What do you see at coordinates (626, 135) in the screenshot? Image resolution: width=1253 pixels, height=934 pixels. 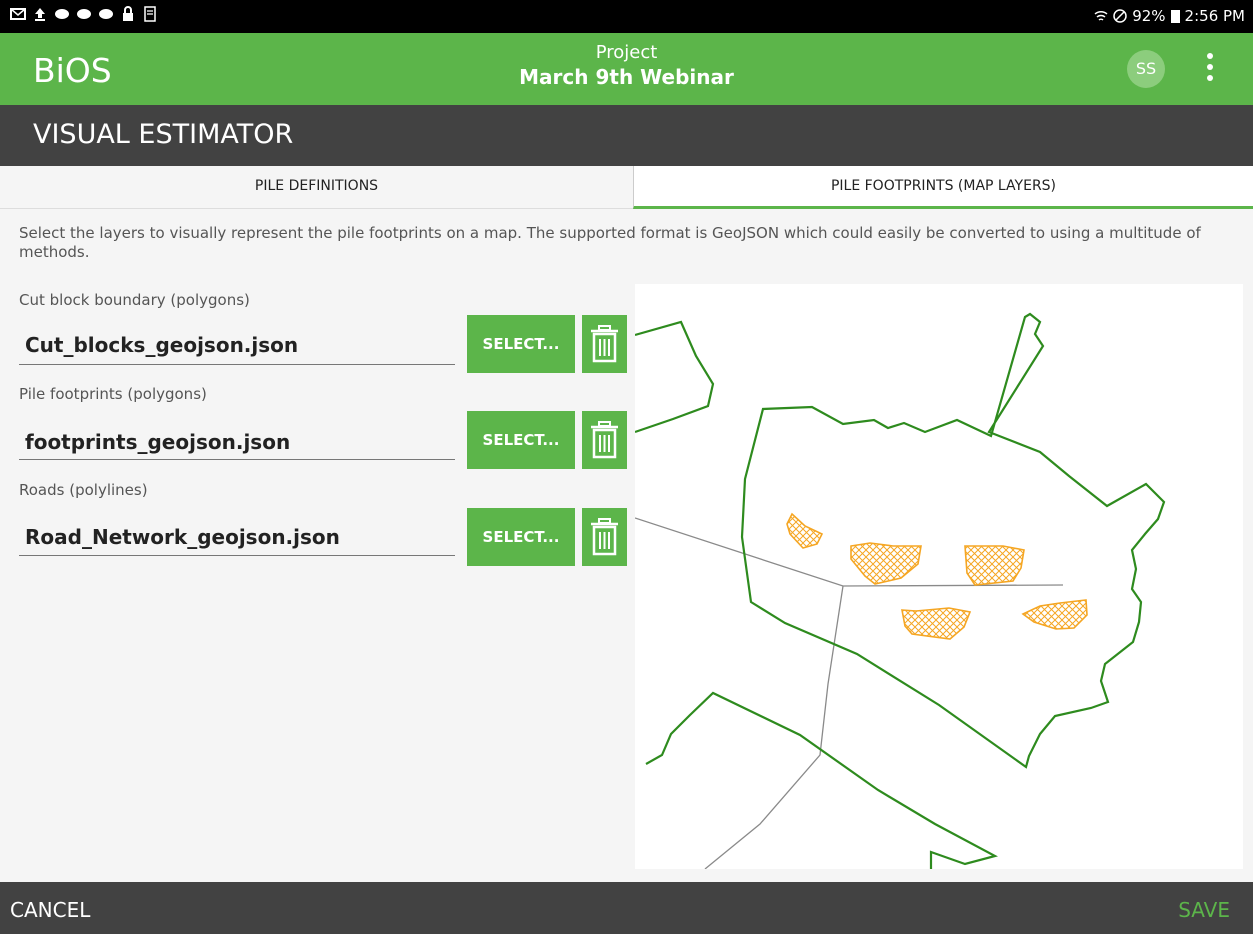 I see `section-header: VISUAL ESTIMATOR` at bounding box center [626, 135].